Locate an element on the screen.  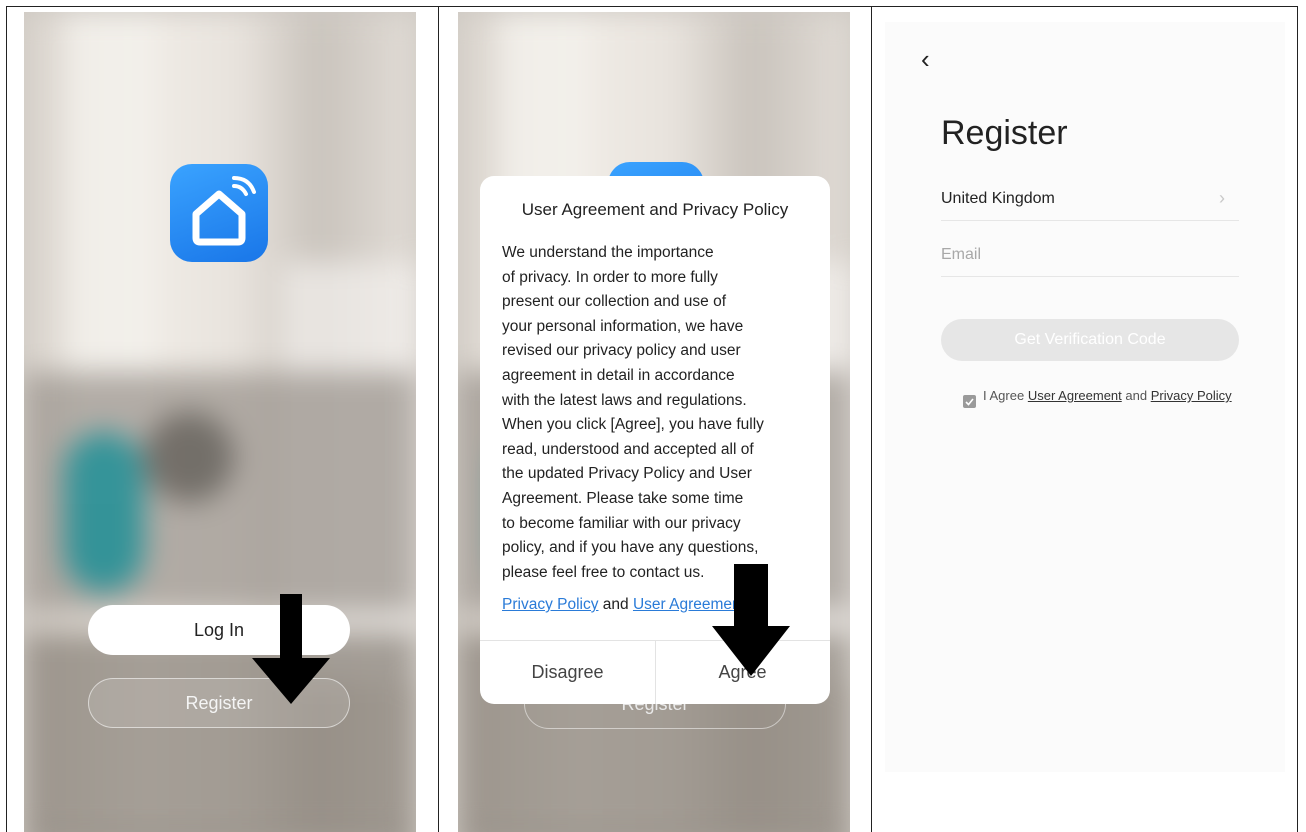
get-verification-code-button: Get Verification Code is located at coordinates (1090, 340).